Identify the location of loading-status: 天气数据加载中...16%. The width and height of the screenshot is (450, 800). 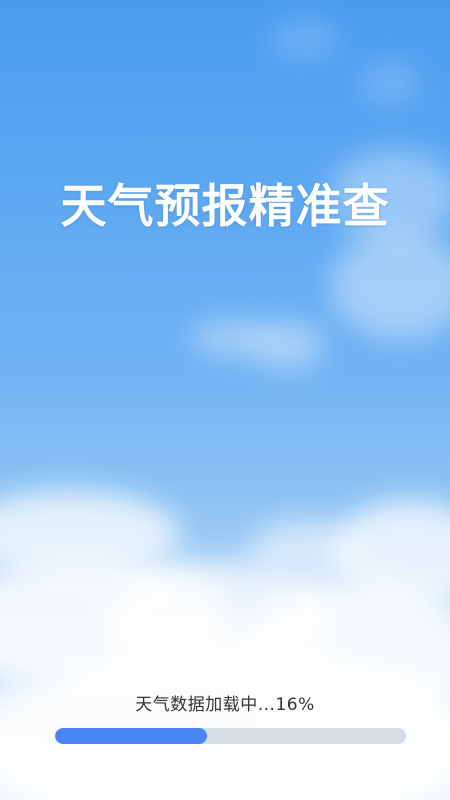
(225, 702).